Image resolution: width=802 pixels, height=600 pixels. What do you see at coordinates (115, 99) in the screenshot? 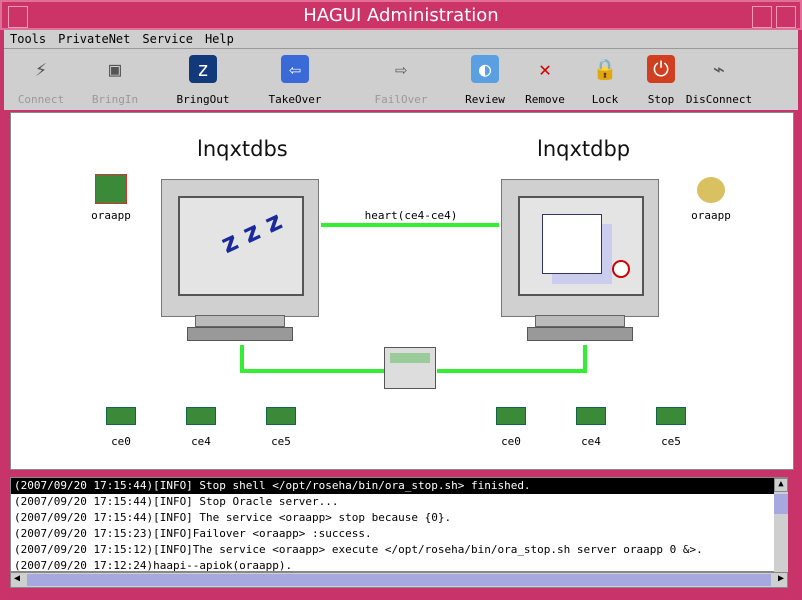
I see `toolbar-label: BringIn` at bounding box center [115, 99].